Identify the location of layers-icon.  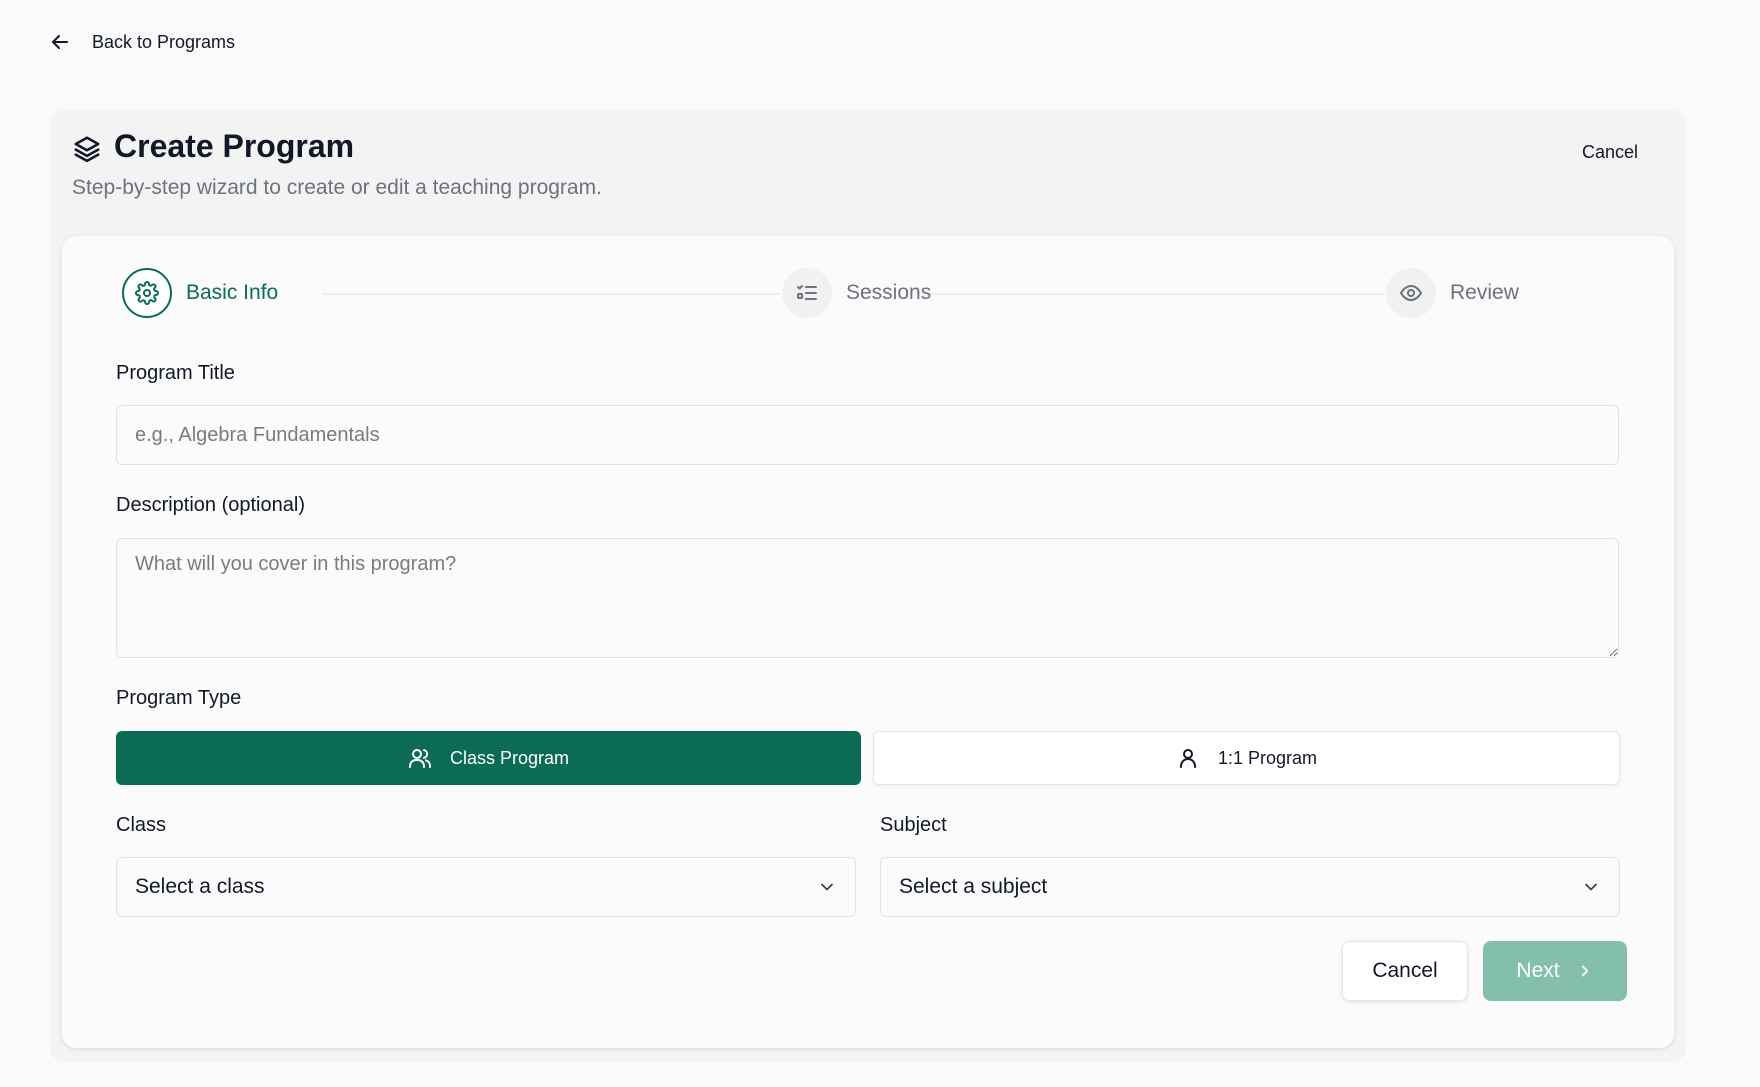
(87, 149).